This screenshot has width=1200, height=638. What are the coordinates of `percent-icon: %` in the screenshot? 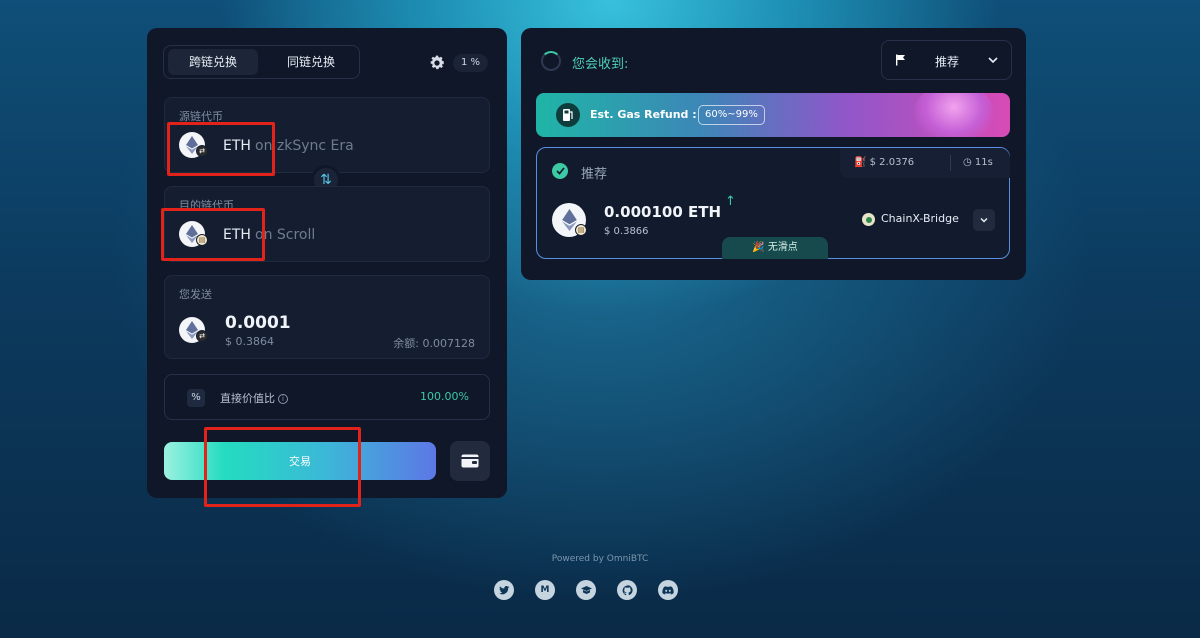 It's located at (196, 398).